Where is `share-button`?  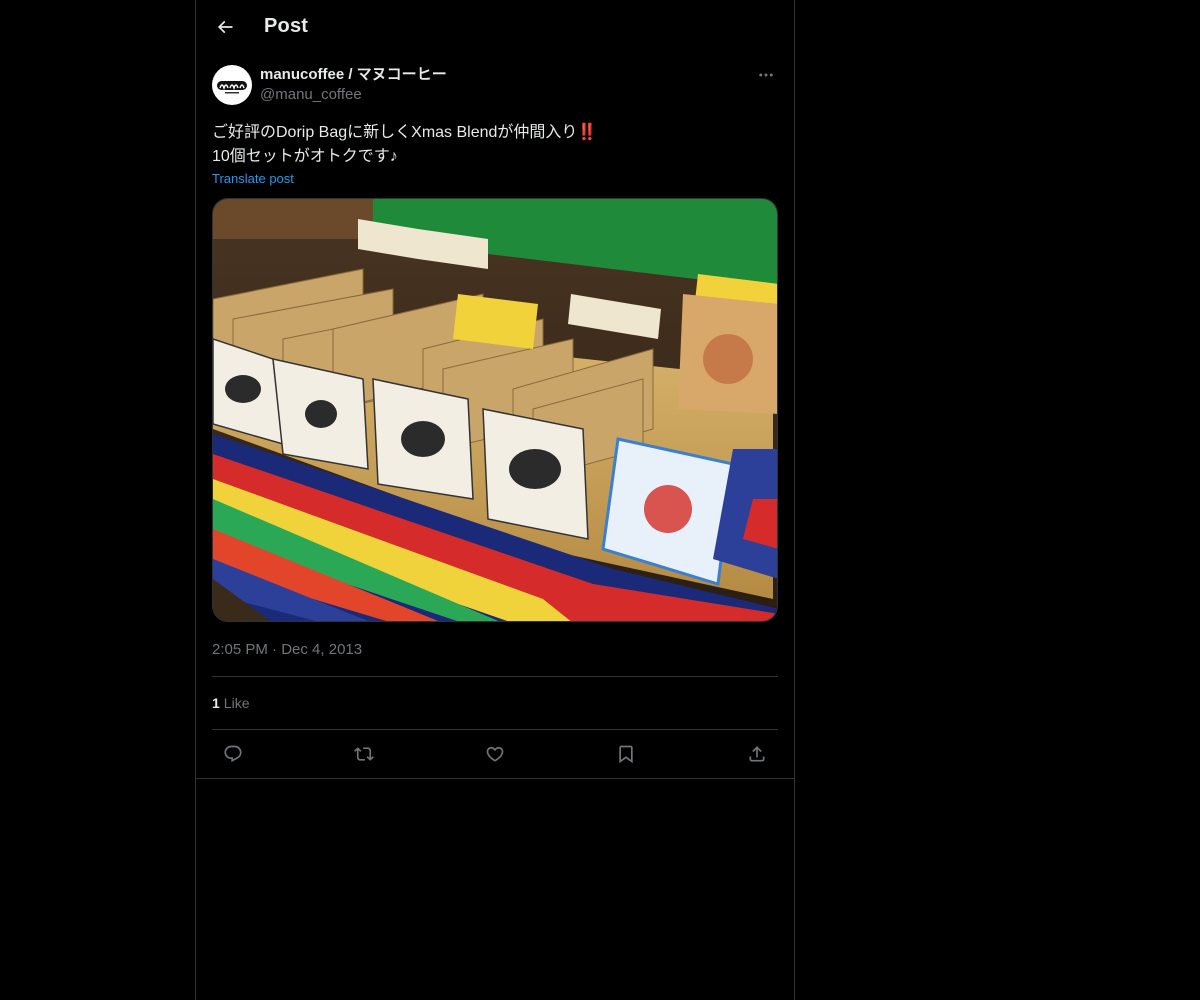
share-button is located at coordinates (757, 754).